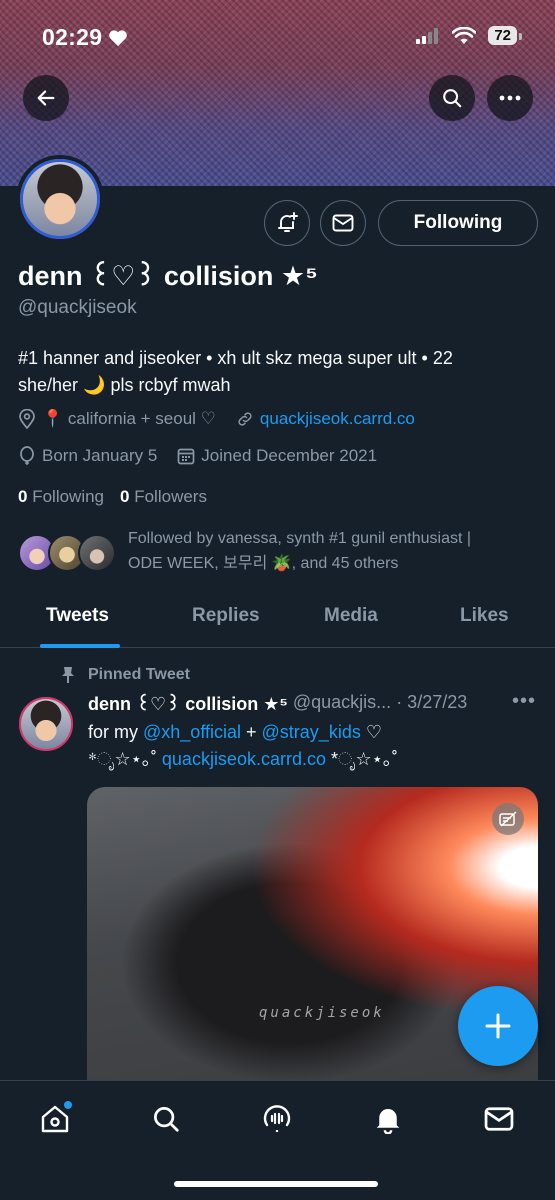 Image resolution: width=555 pixels, height=1200 pixels. I want to click on follow-counts: 0 Following 0 Followers, so click(112, 497).